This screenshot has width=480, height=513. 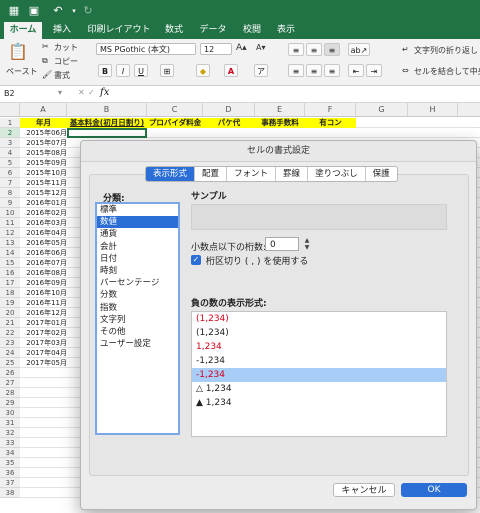 I want to click on row-header: 27, so click(x=10, y=383).